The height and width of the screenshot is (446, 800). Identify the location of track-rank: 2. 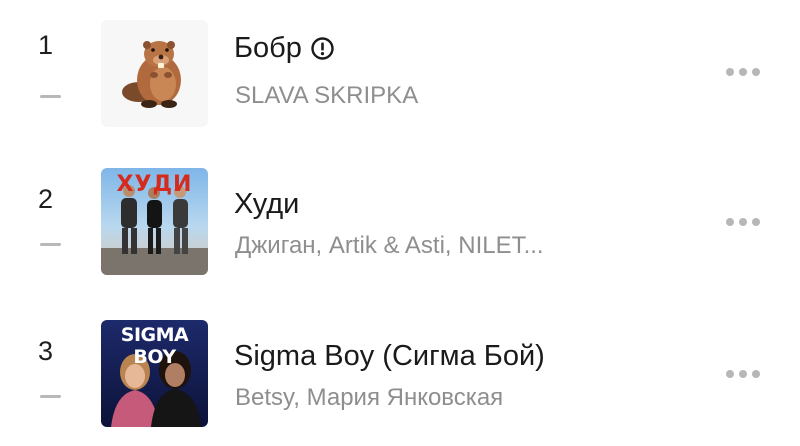
(46, 199).